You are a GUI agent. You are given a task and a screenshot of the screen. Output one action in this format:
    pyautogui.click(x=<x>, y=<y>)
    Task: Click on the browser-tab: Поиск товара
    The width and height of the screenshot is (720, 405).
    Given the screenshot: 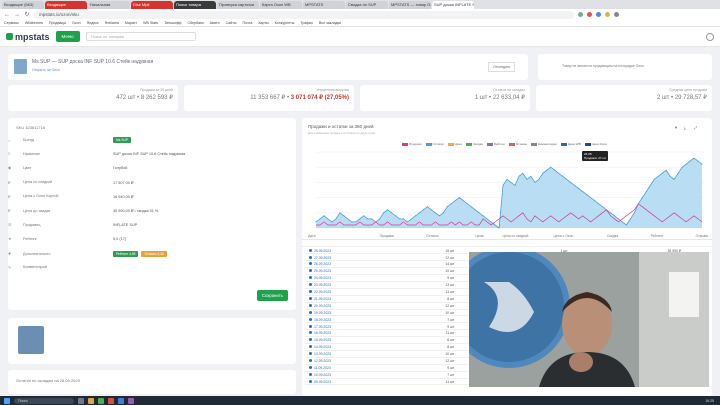 What is the action you would take?
    pyautogui.click(x=195, y=5)
    